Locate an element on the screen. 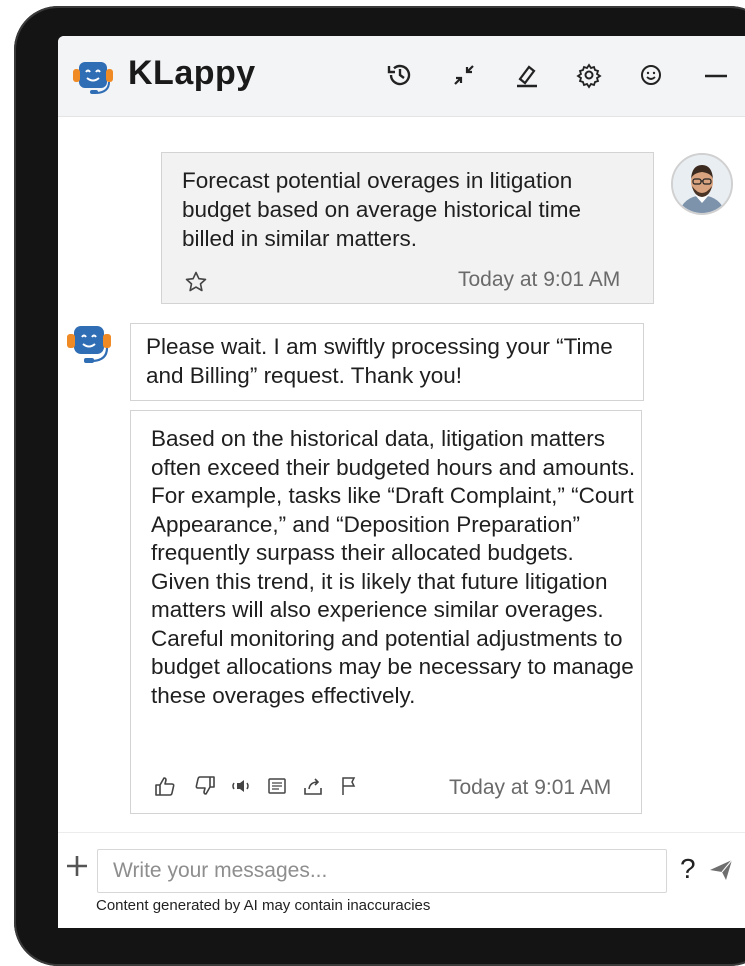 The image size is (745, 966). share-icon is located at coordinates (313, 786).